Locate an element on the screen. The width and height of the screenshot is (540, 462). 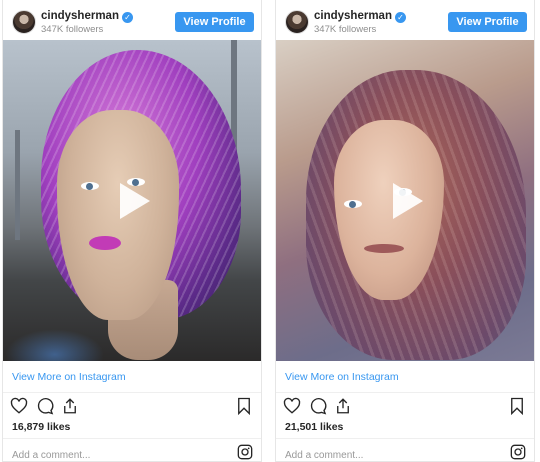
like-count: 21,501 likes is located at coordinates (314, 427).